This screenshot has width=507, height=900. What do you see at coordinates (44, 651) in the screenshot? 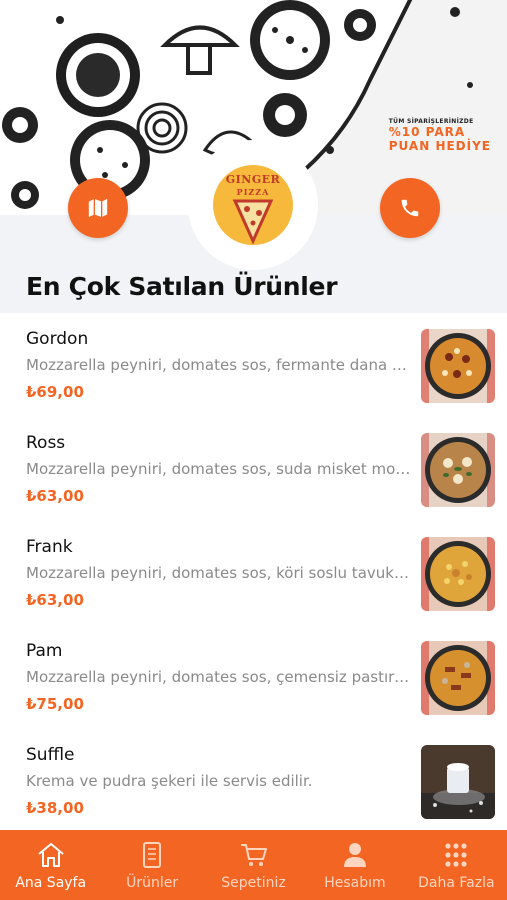
I see `product-name: Pam` at bounding box center [44, 651].